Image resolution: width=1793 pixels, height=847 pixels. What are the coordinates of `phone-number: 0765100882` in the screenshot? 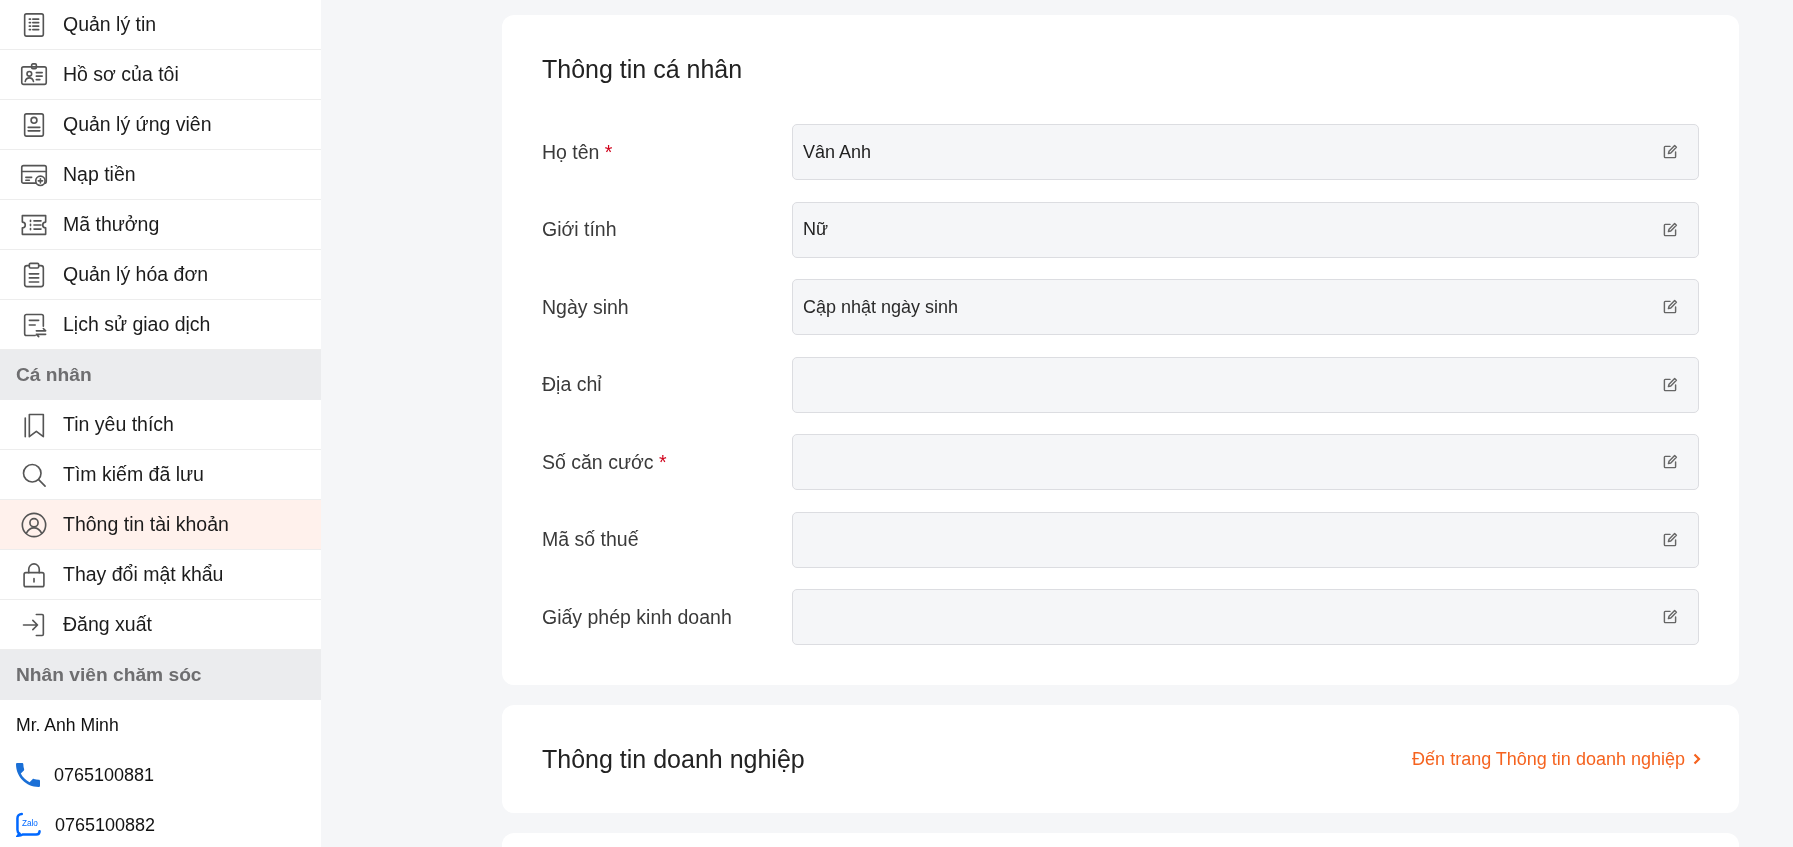 It's located at (105, 825).